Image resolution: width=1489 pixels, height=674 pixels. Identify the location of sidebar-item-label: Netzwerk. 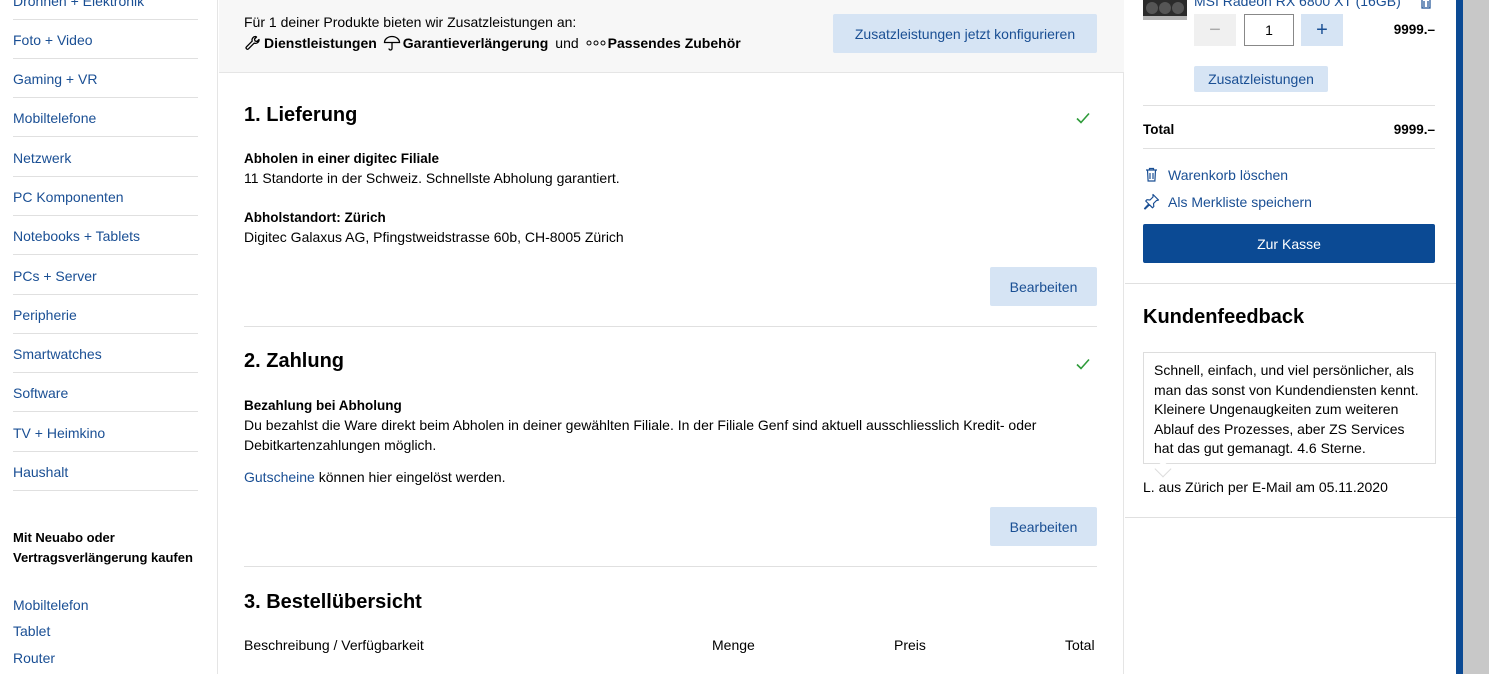
(42, 158).